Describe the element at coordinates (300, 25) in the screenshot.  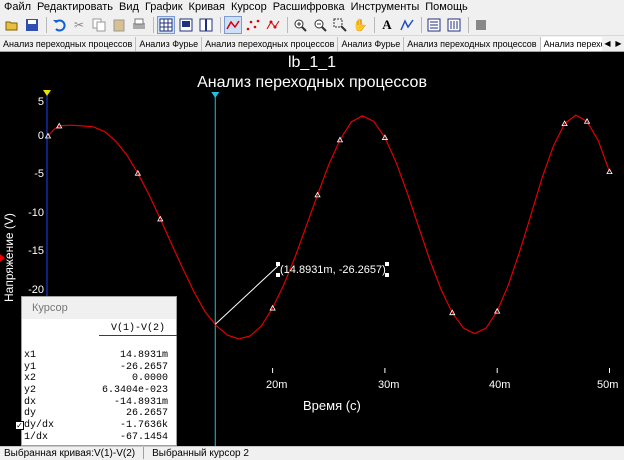
I see `zoom-in-icon` at that location.